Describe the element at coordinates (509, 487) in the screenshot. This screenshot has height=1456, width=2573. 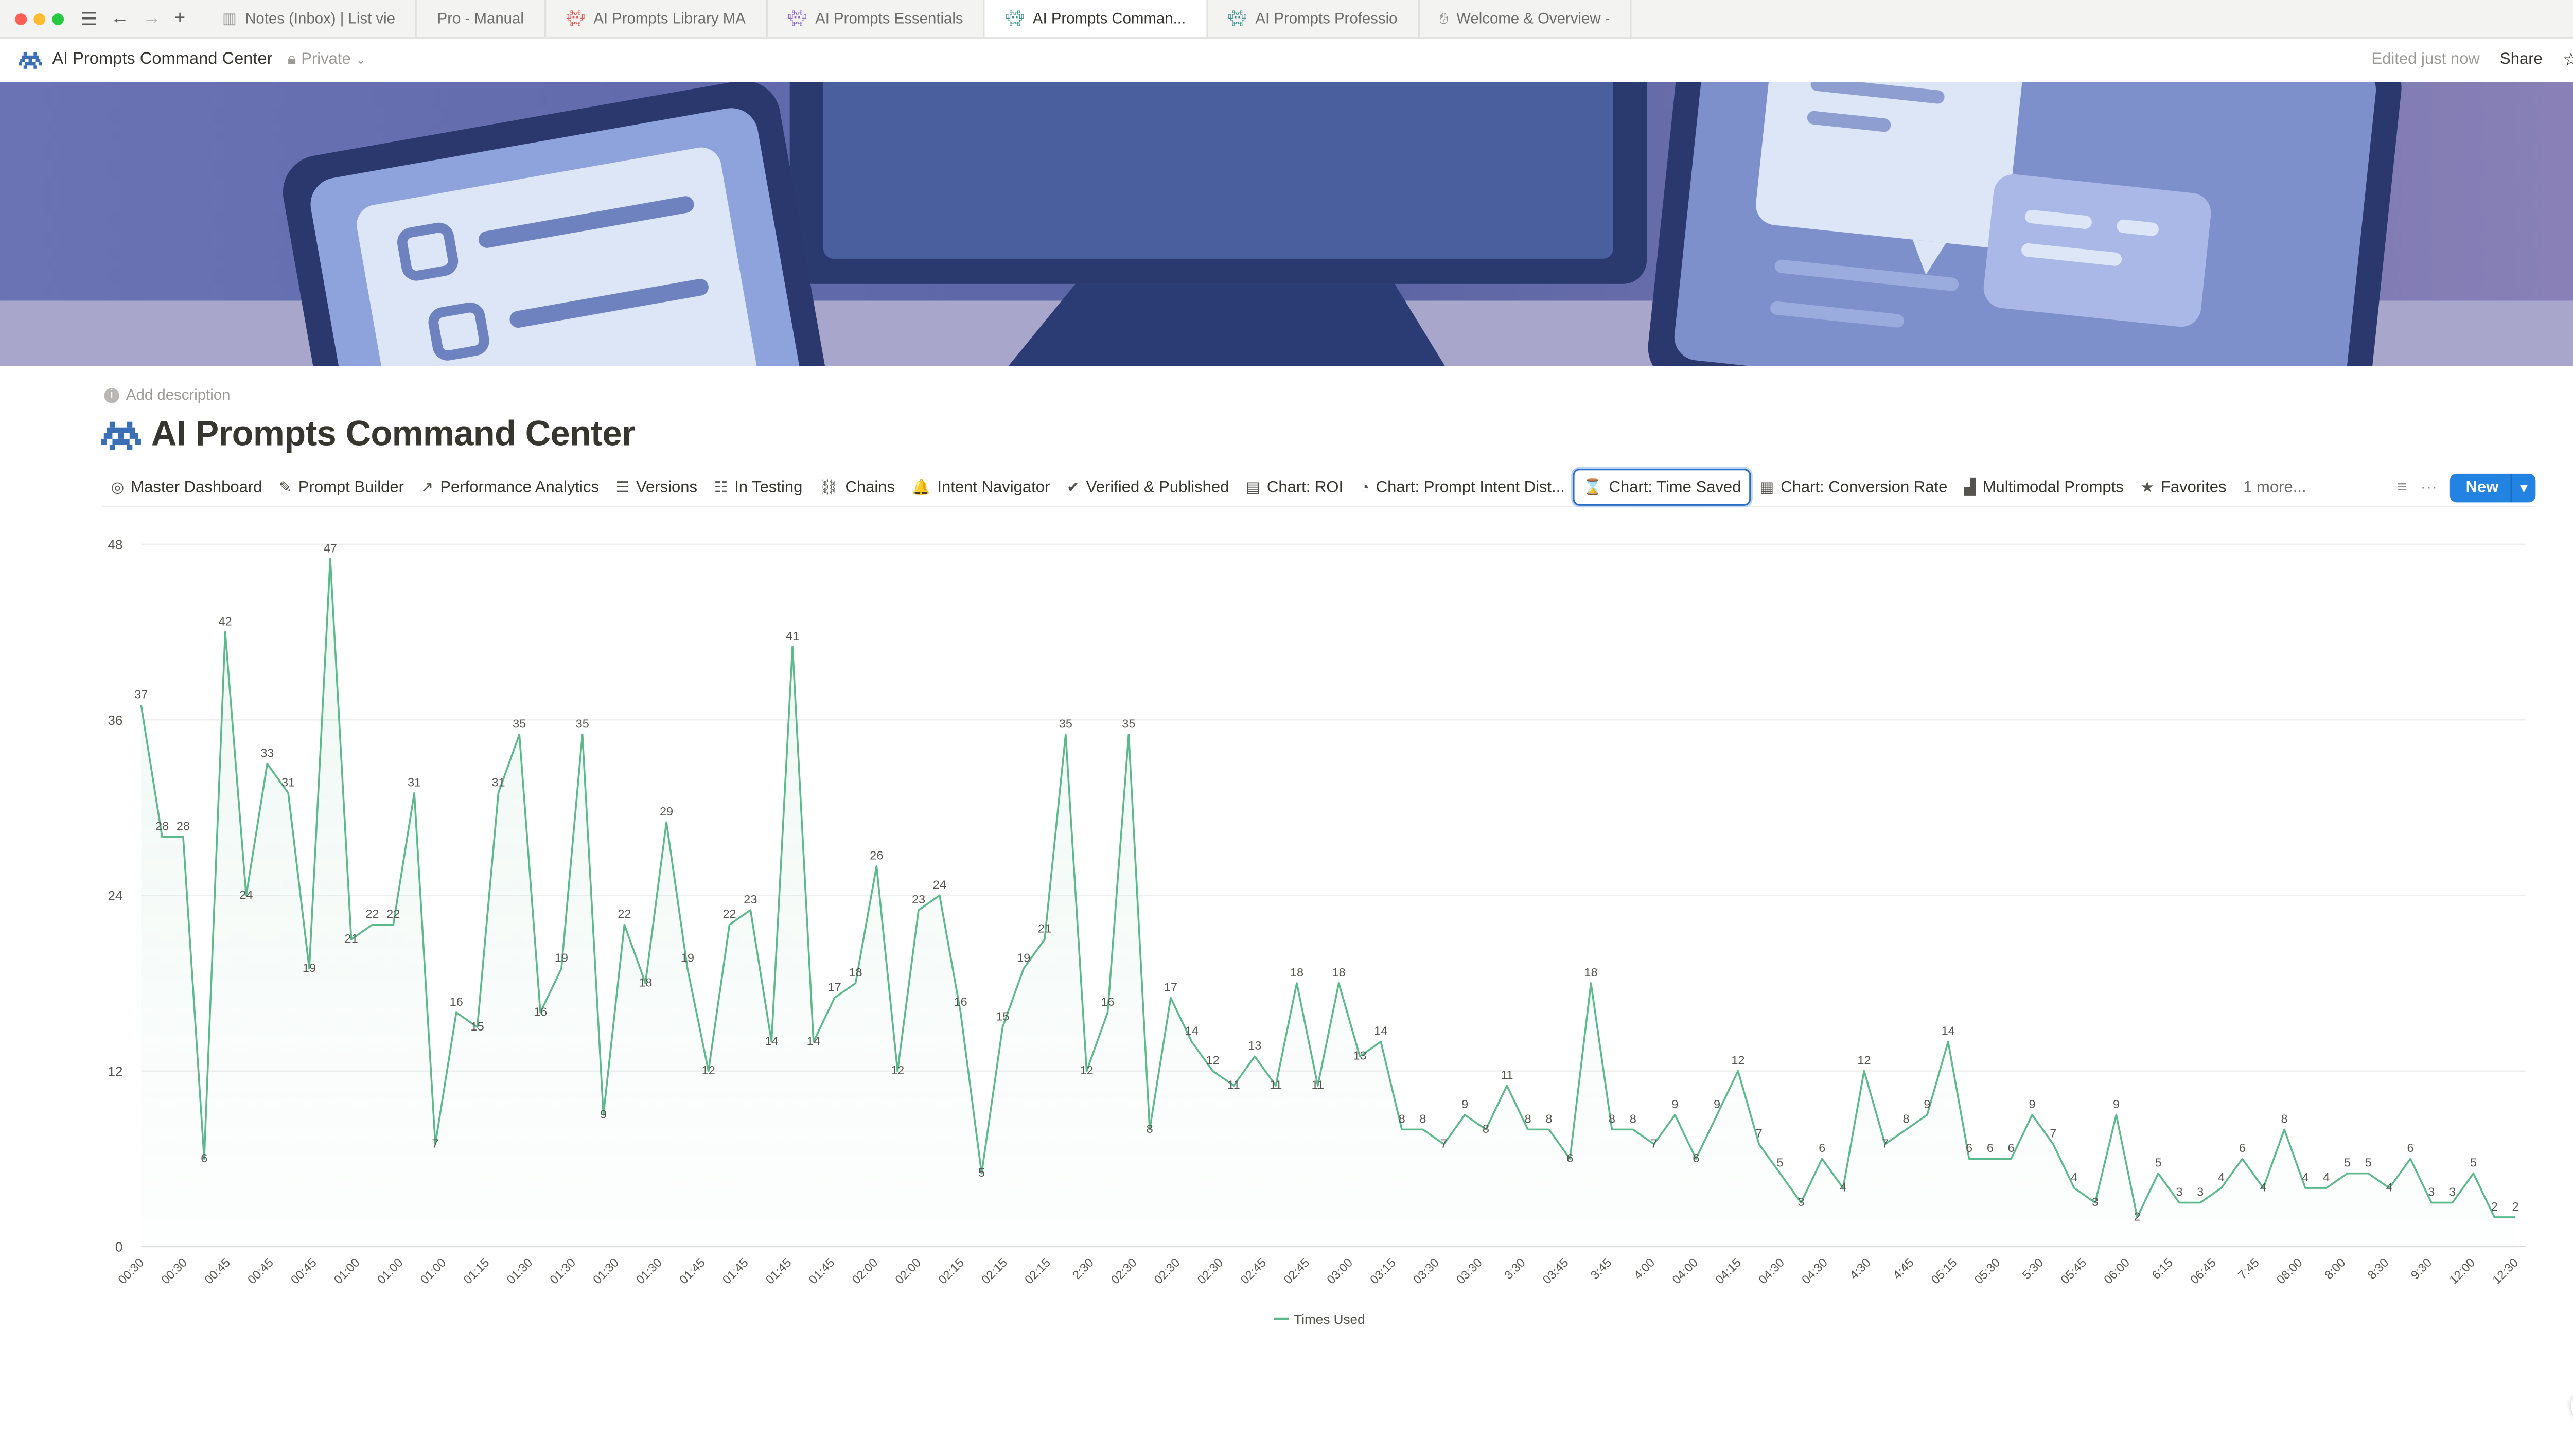
I see `view-tab: ↗ Performance Analytics` at that location.